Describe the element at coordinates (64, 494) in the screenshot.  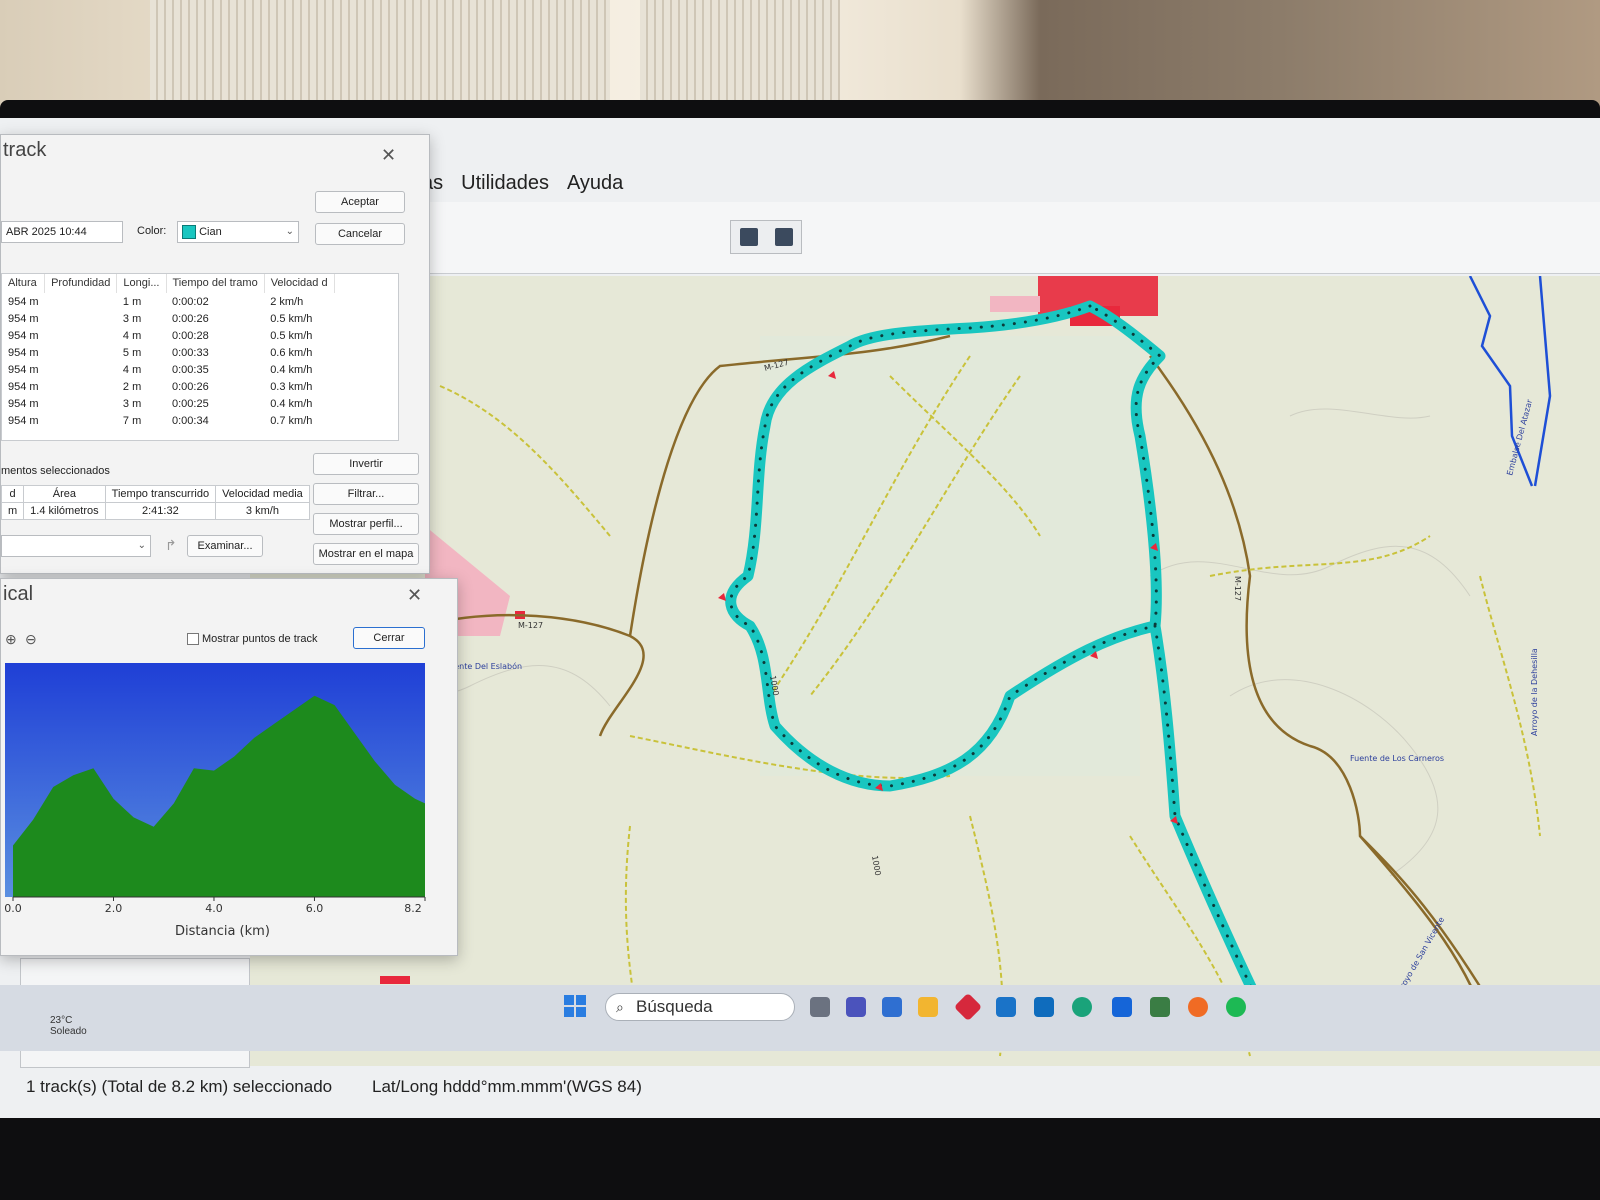
I see `summary-header: Área` at that location.